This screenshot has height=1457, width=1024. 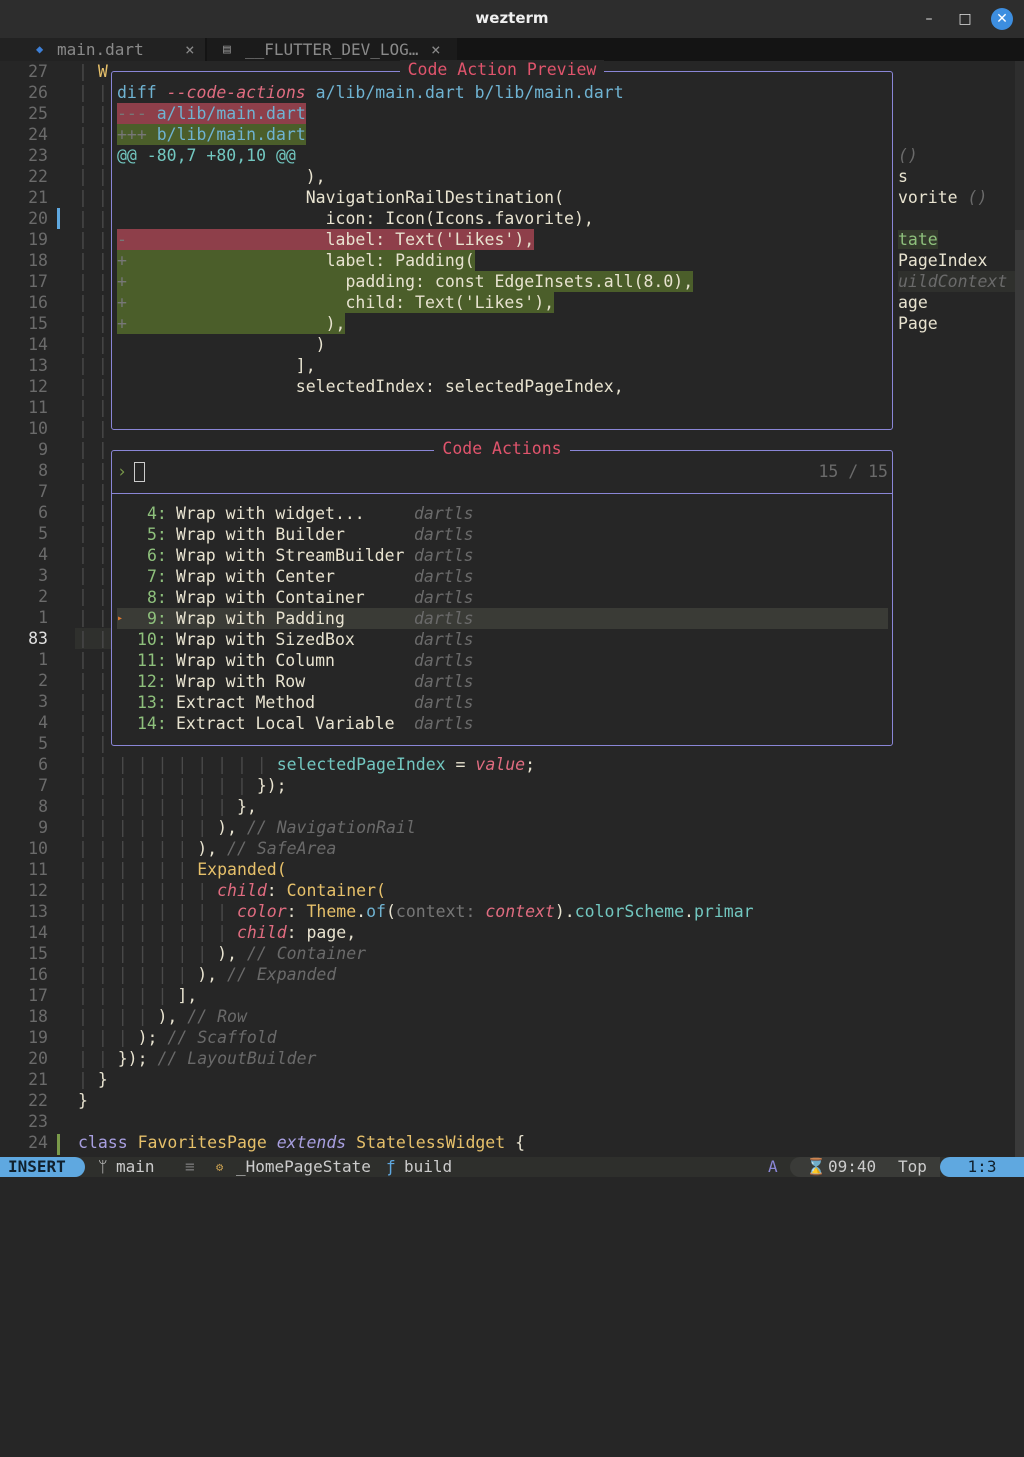 What do you see at coordinates (38, 302) in the screenshot?
I see `line-number: 16` at bounding box center [38, 302].